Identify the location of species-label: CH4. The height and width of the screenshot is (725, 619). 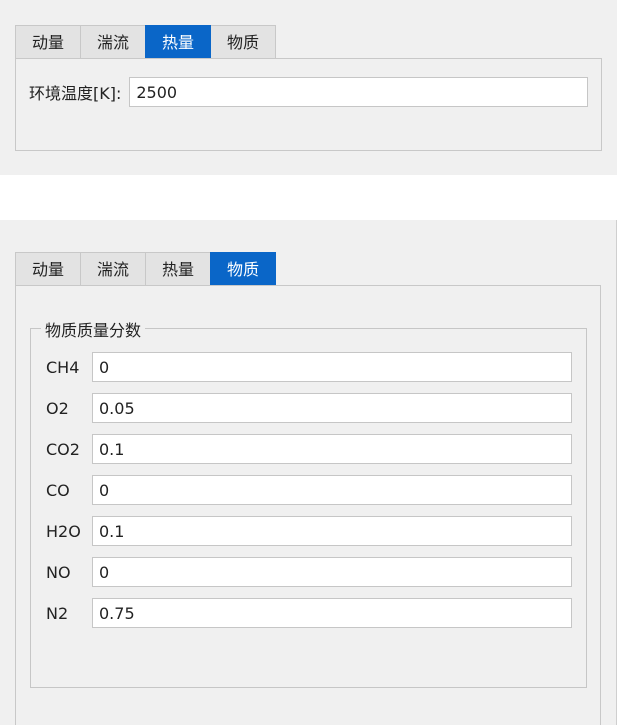
(63, 367).